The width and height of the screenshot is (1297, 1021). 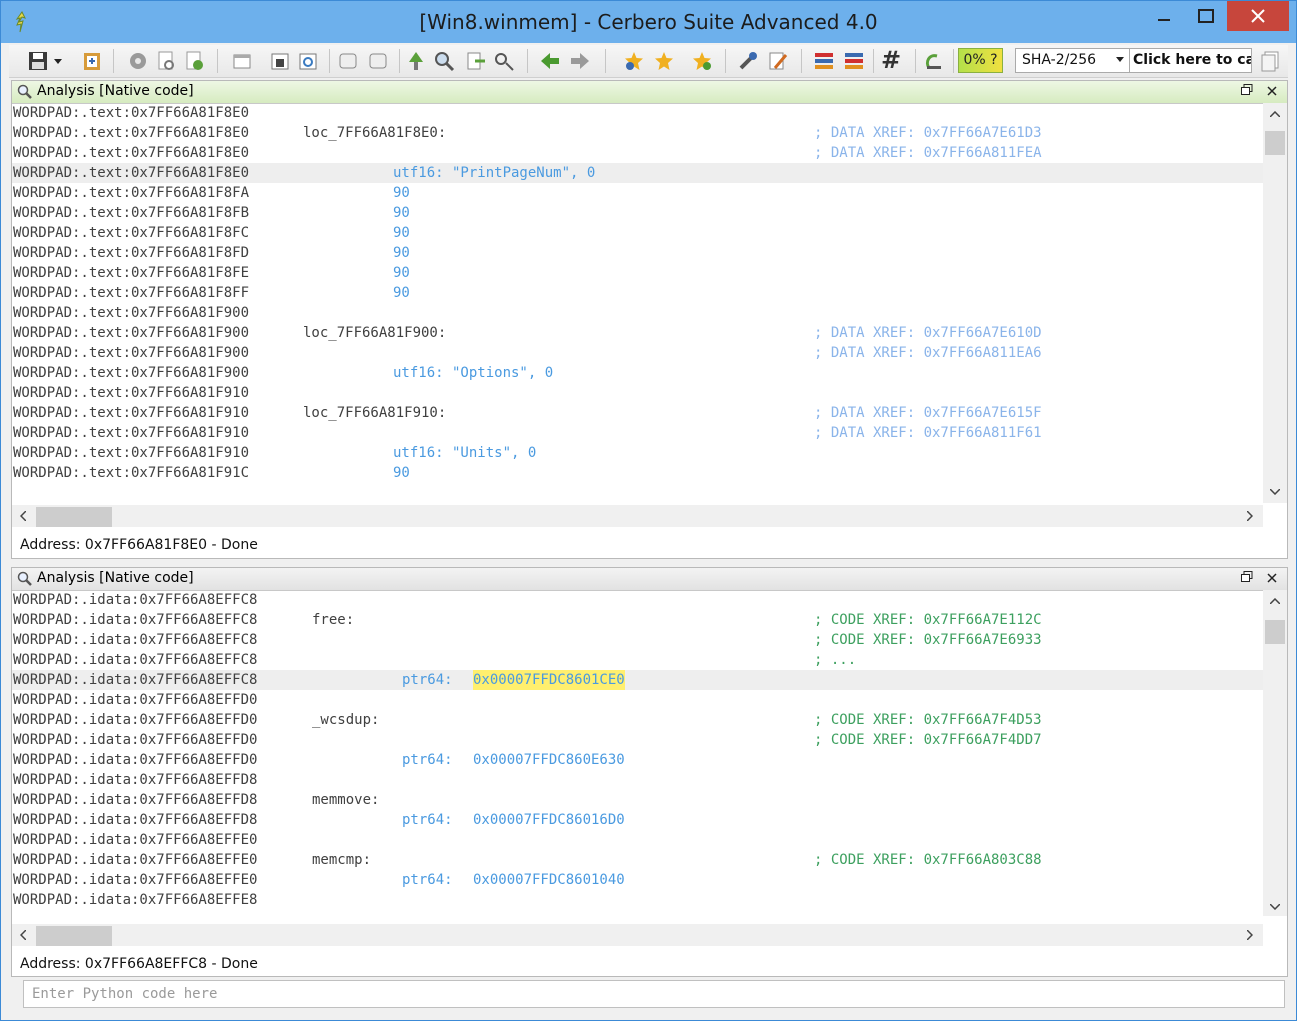 I want to click on disassembly-line: WORDPAD:.text:0x7FF66A81F900, so click(x=637, y=313).